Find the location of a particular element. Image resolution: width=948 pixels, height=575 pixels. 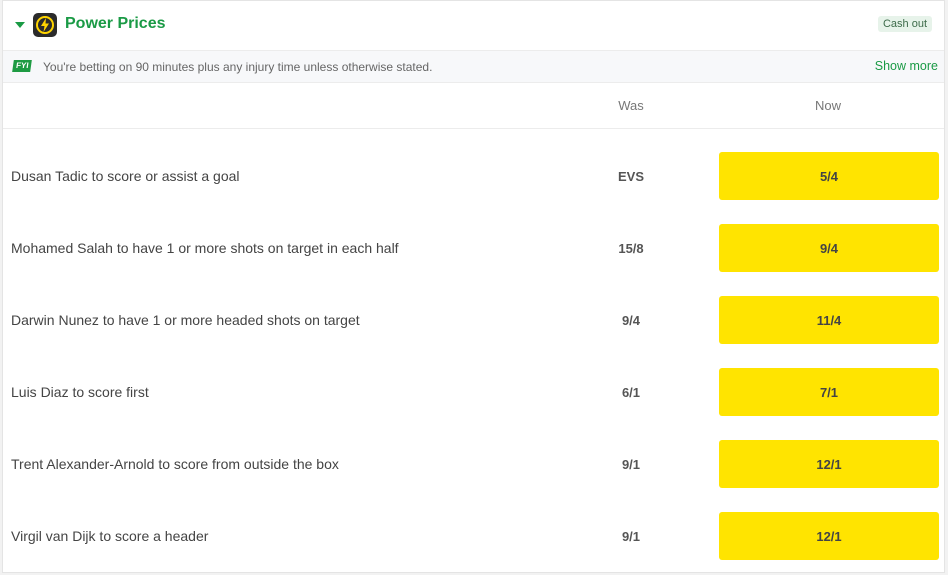

list-item: Luis Diaz to score first 6/1 7/1 is located at coordinates (473, 392).